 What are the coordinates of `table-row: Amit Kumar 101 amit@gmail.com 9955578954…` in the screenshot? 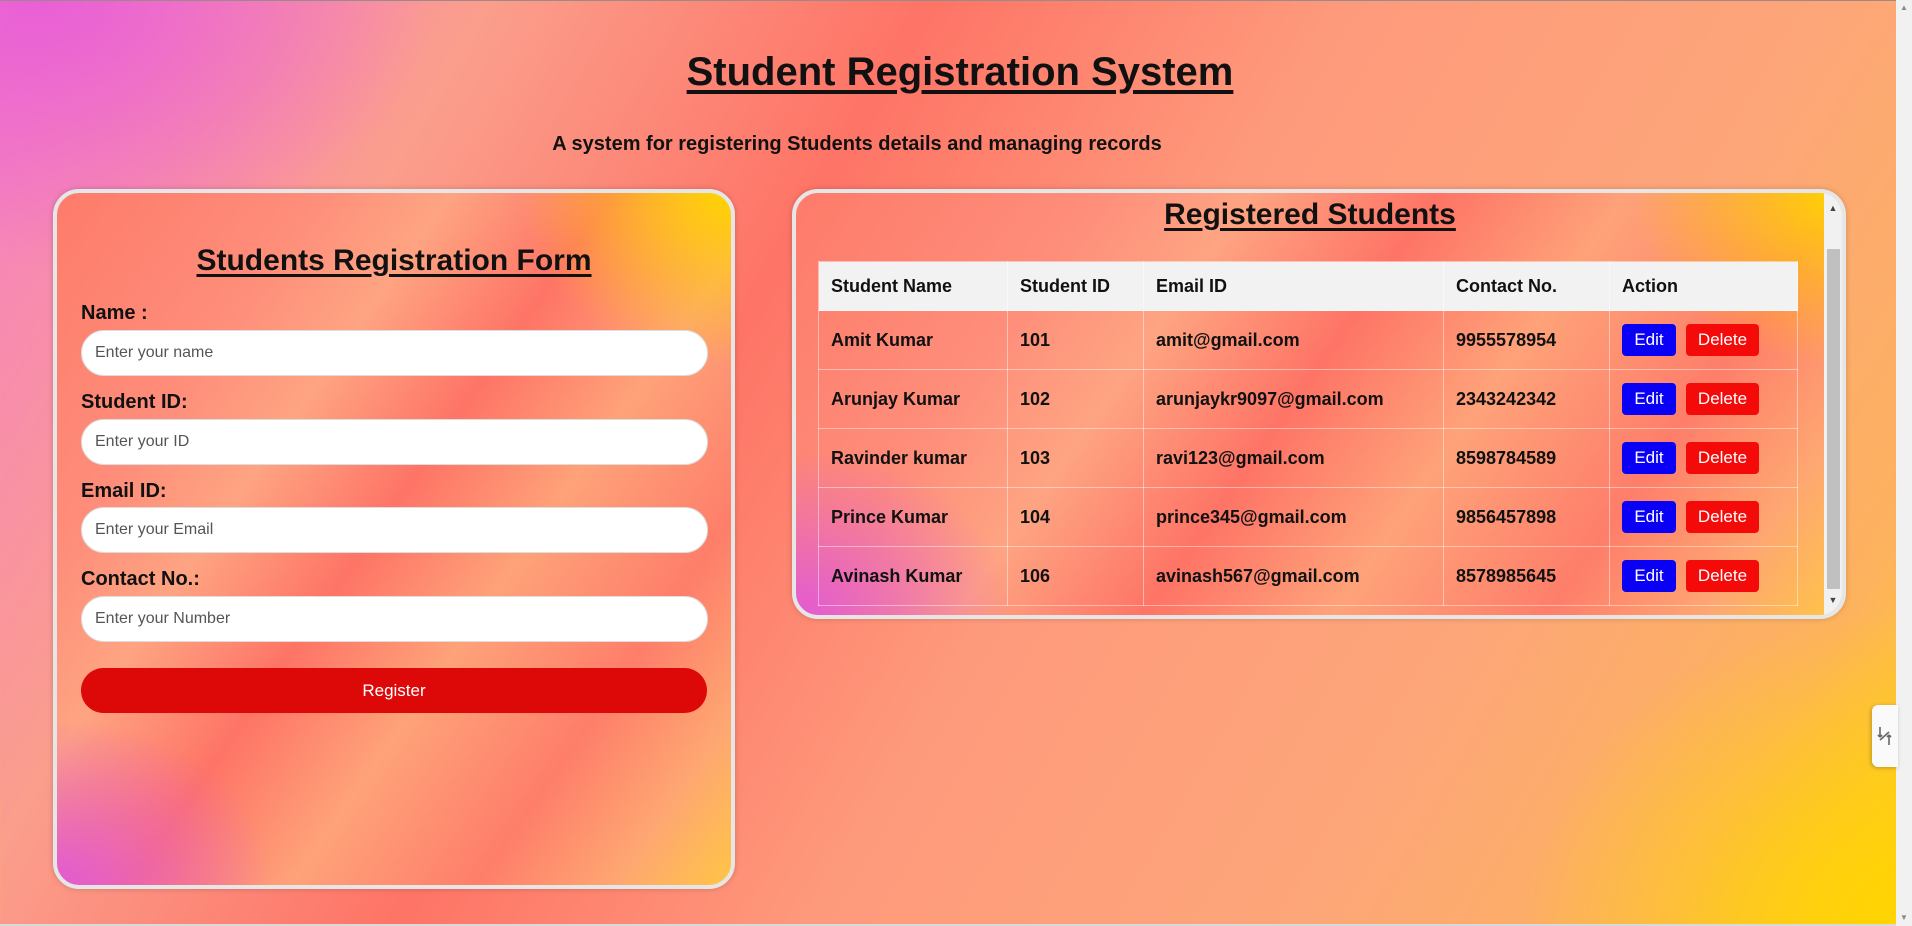 It's located at (1308, 340).